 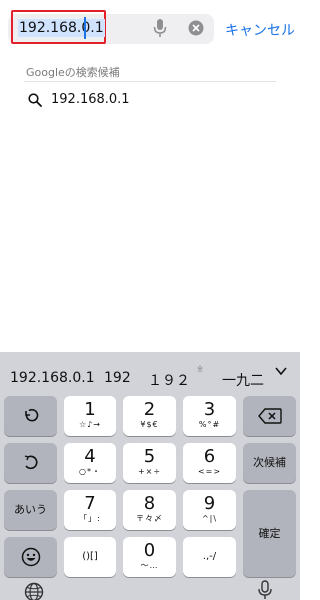 I want to click on candidate-item: 192.168.0.1, so click(x=52, y=378).